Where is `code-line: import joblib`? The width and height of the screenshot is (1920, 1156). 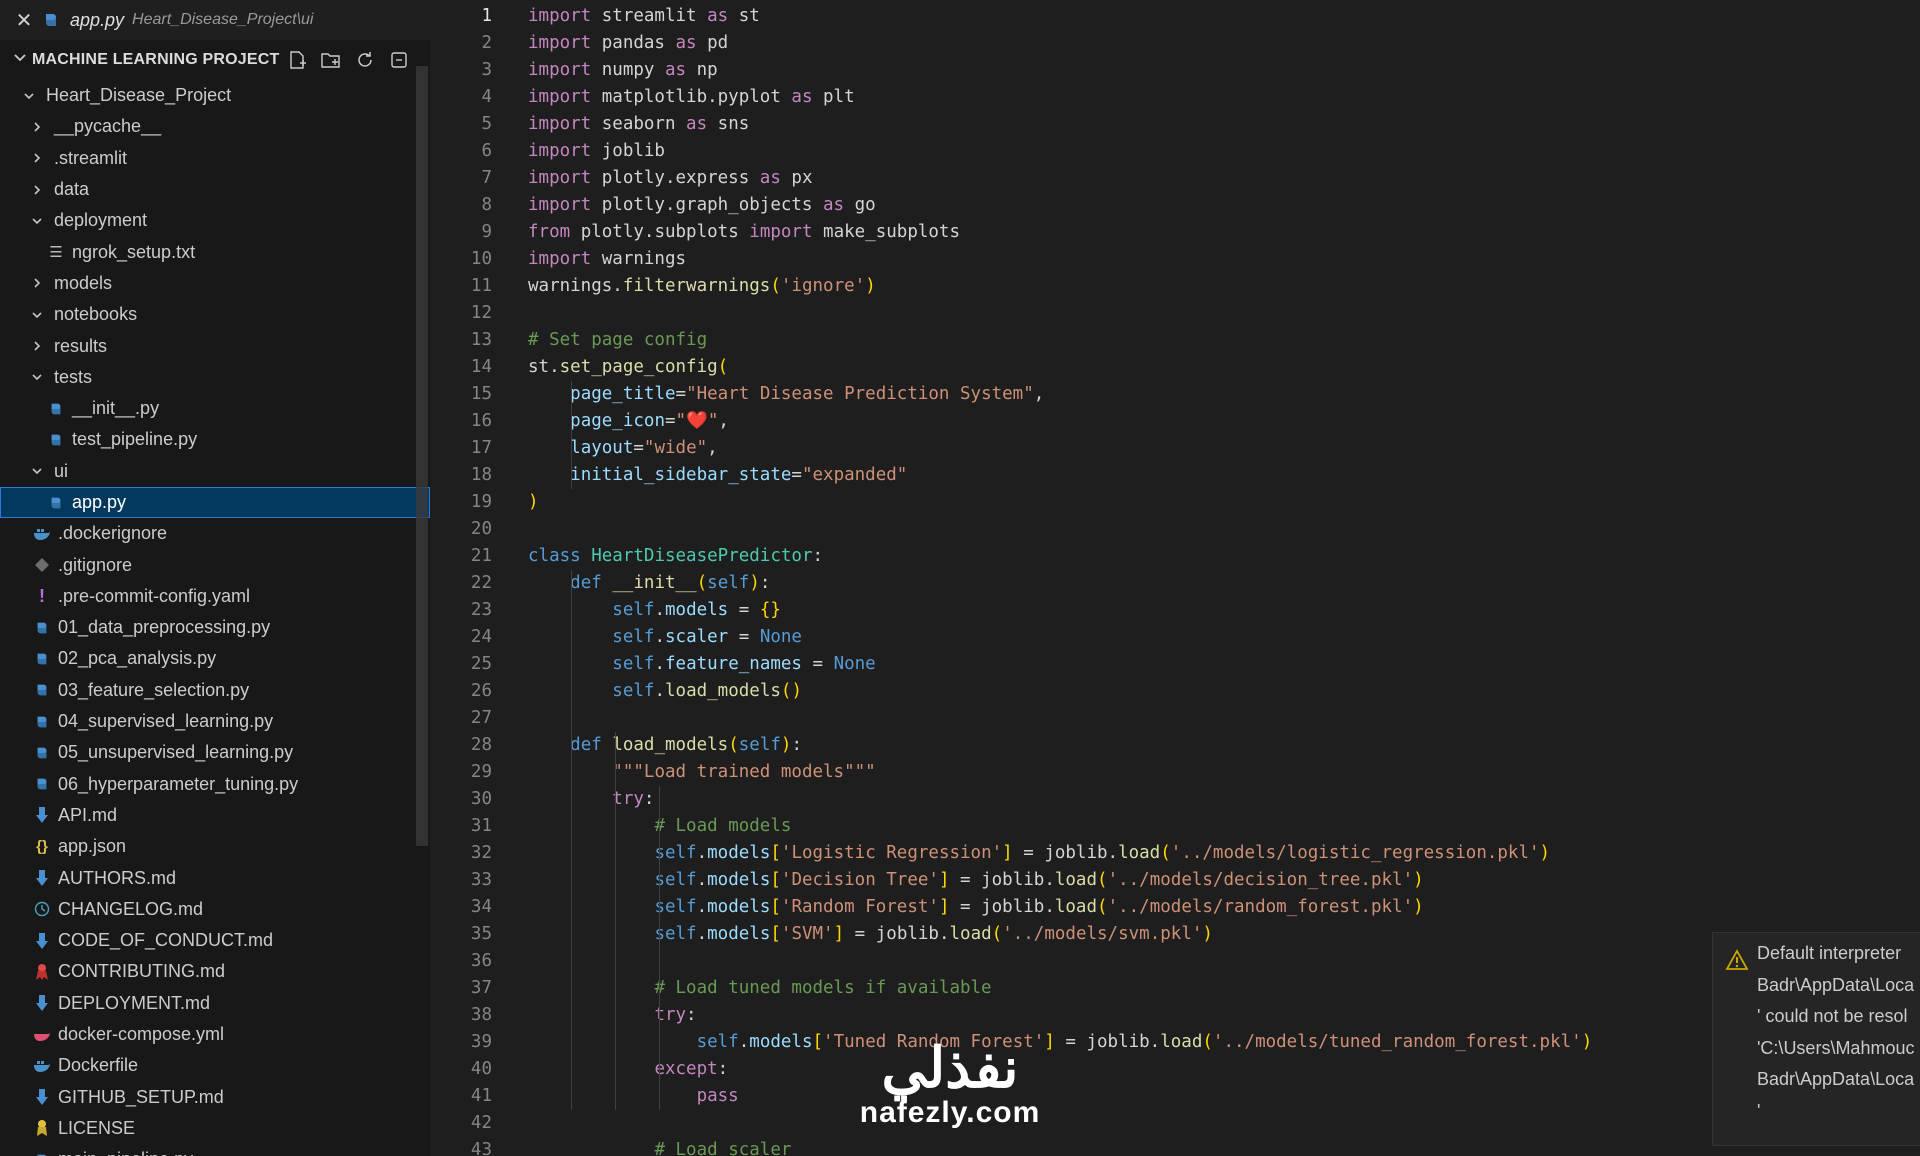 code-line: import joblib is located at coordinates (596, 151).